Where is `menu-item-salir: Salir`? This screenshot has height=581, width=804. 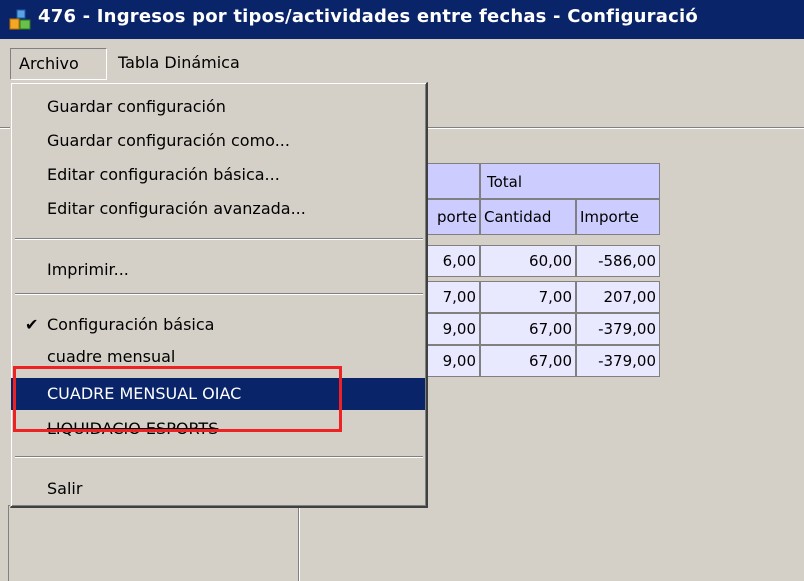
menu-item-salir: Salir is located at coordinates (218, 489).